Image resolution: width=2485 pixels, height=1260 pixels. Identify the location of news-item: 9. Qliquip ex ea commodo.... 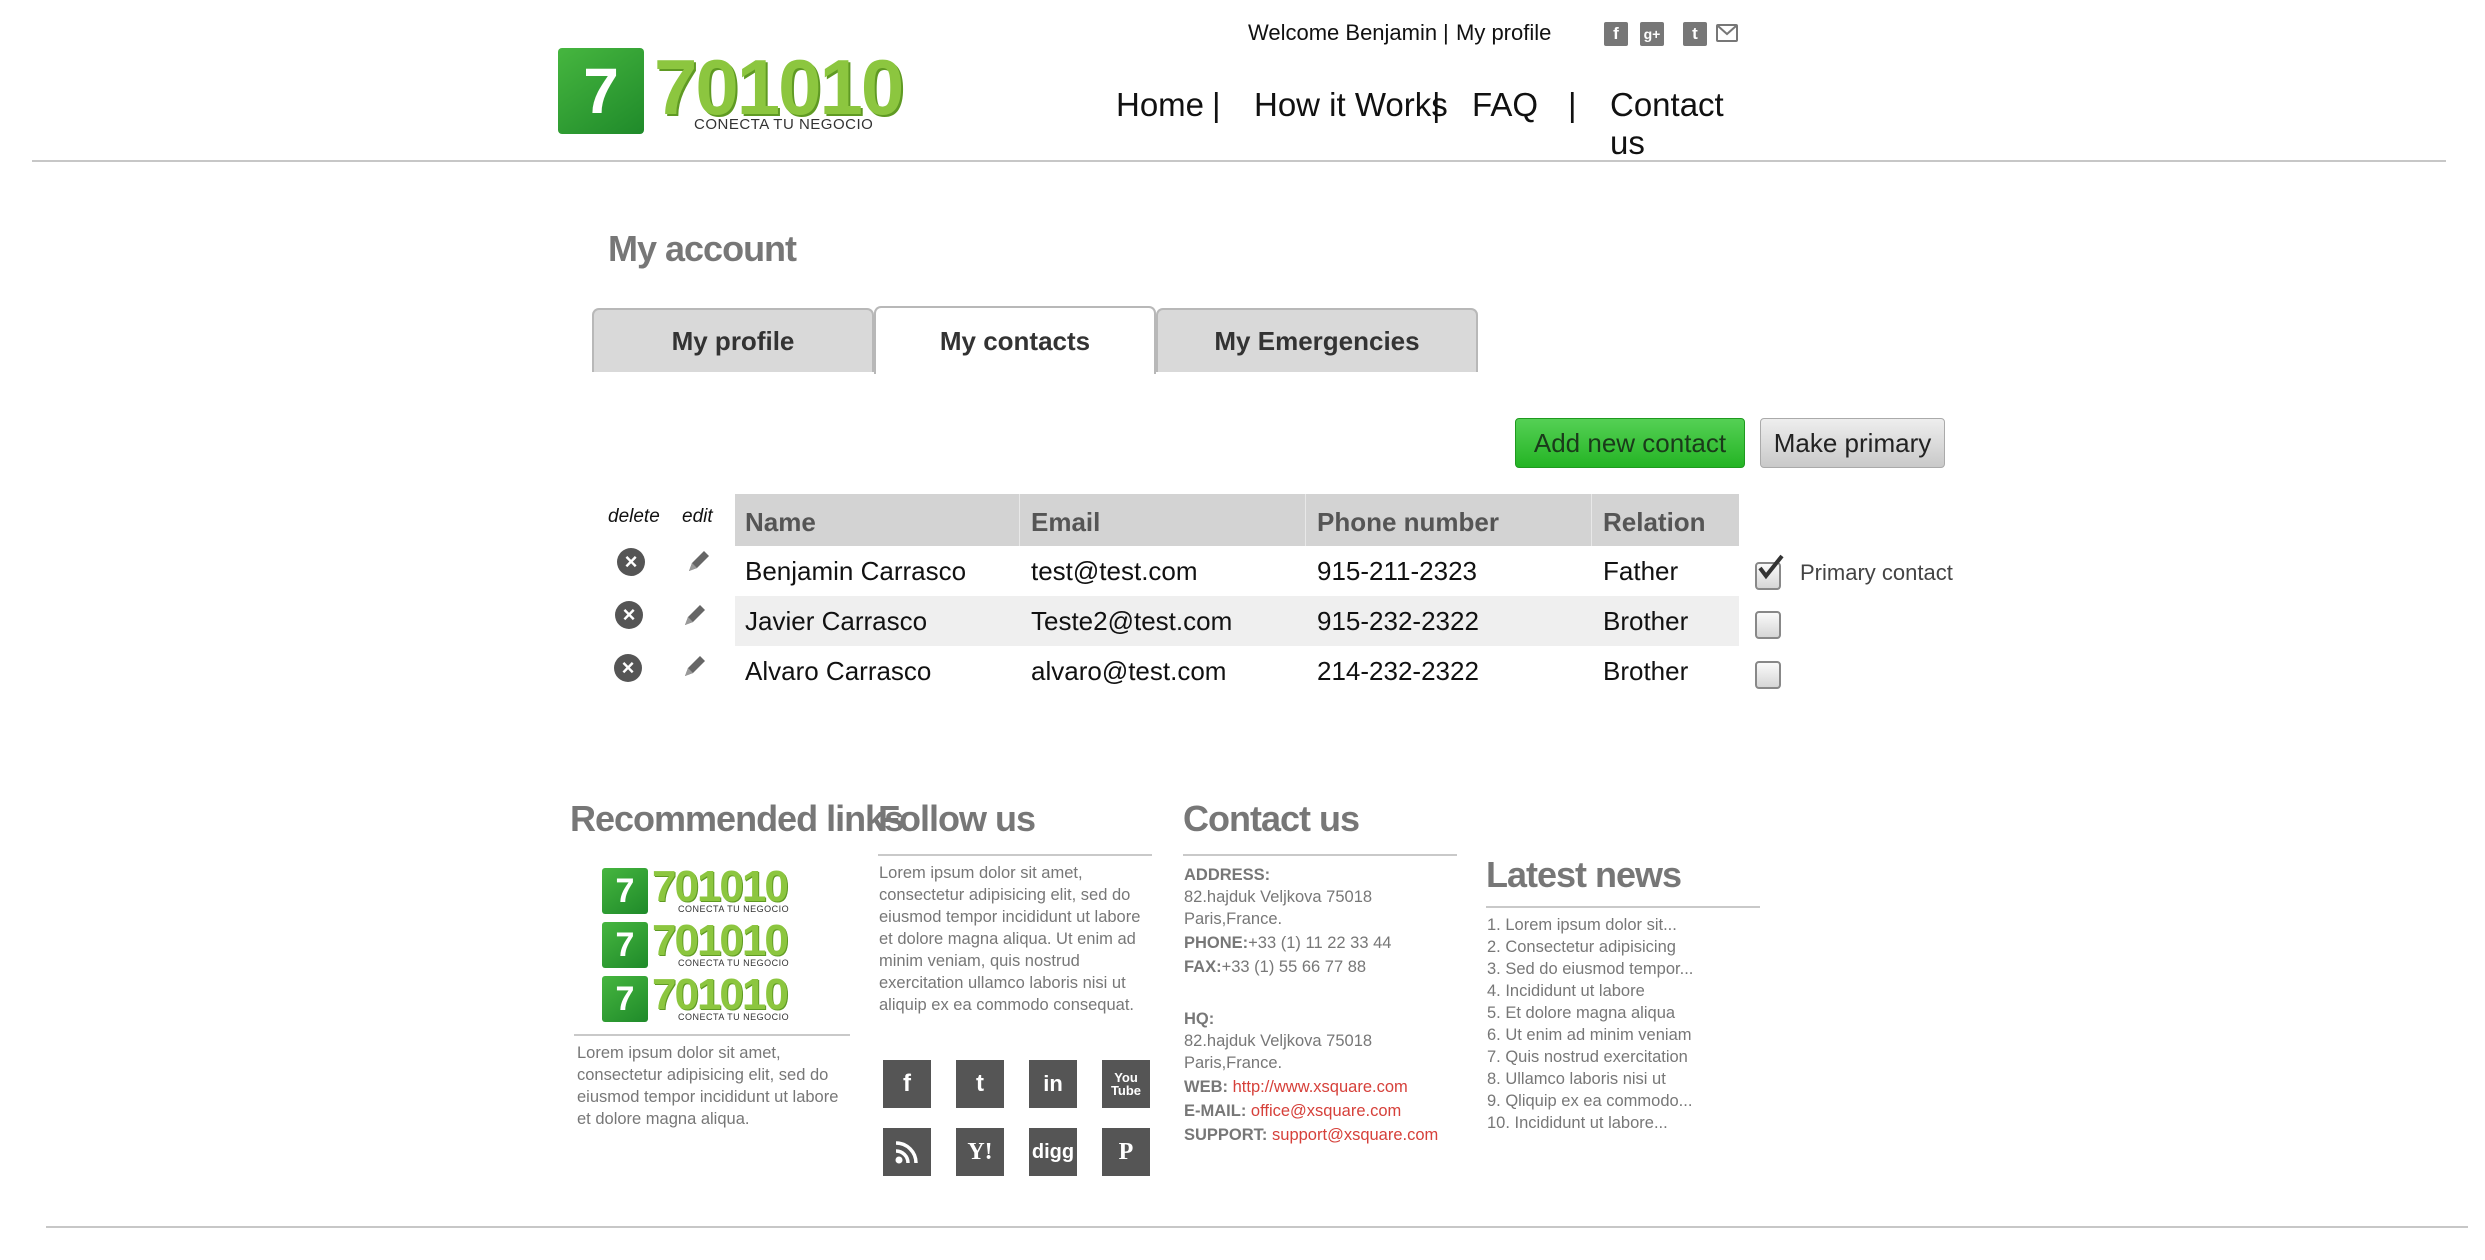
(1627, 1101).